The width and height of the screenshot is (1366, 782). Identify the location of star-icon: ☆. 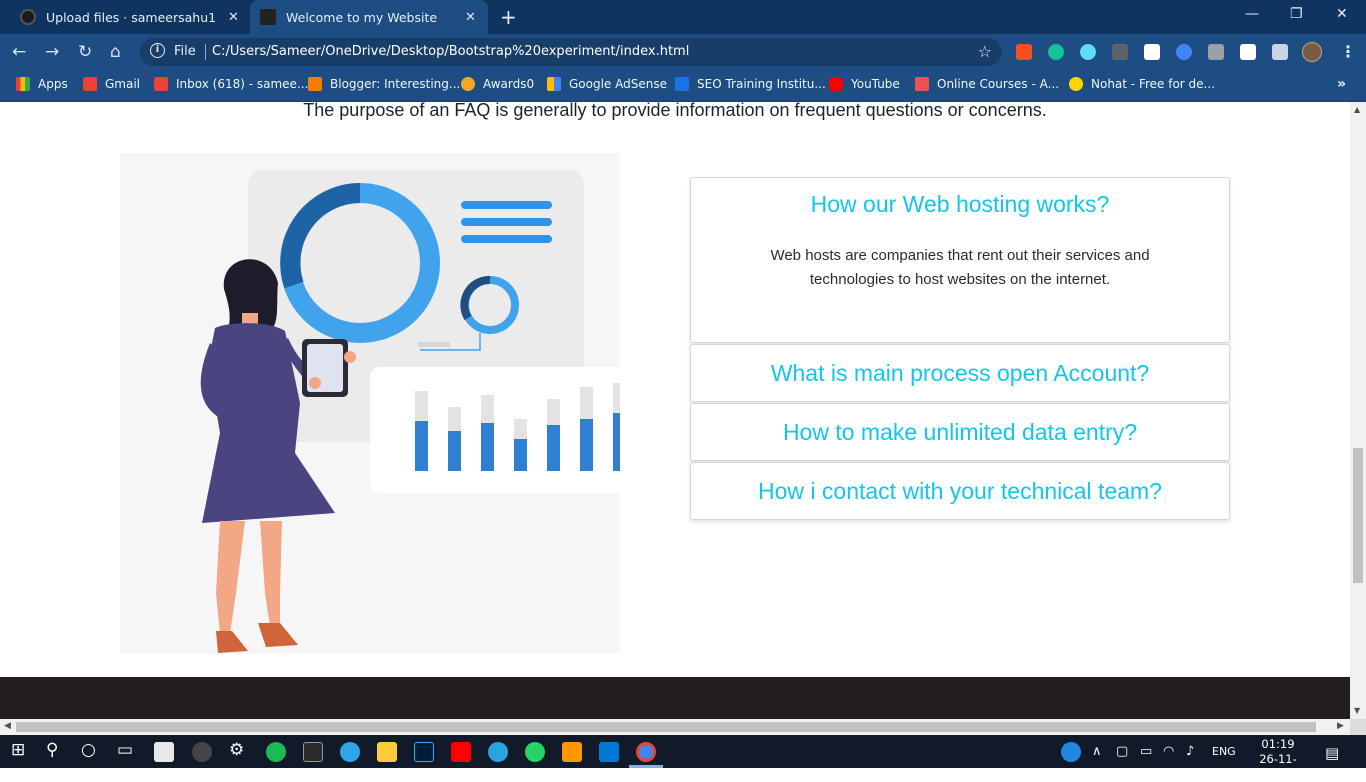
(985, 51).